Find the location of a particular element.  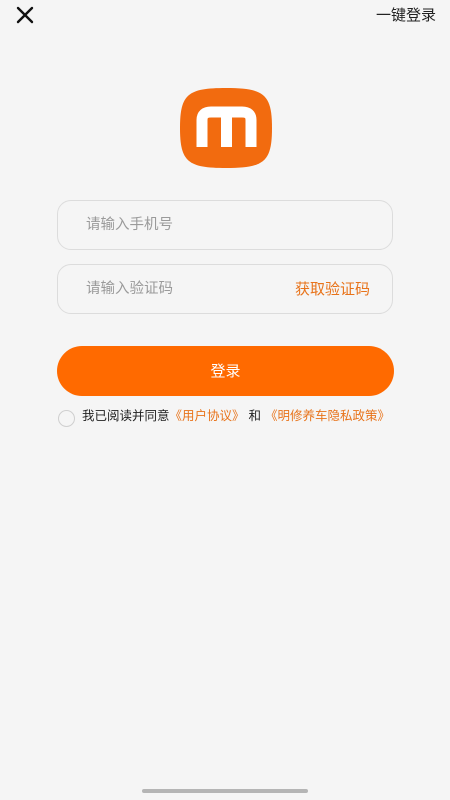

phone-field is located at coordinates (225, 225).